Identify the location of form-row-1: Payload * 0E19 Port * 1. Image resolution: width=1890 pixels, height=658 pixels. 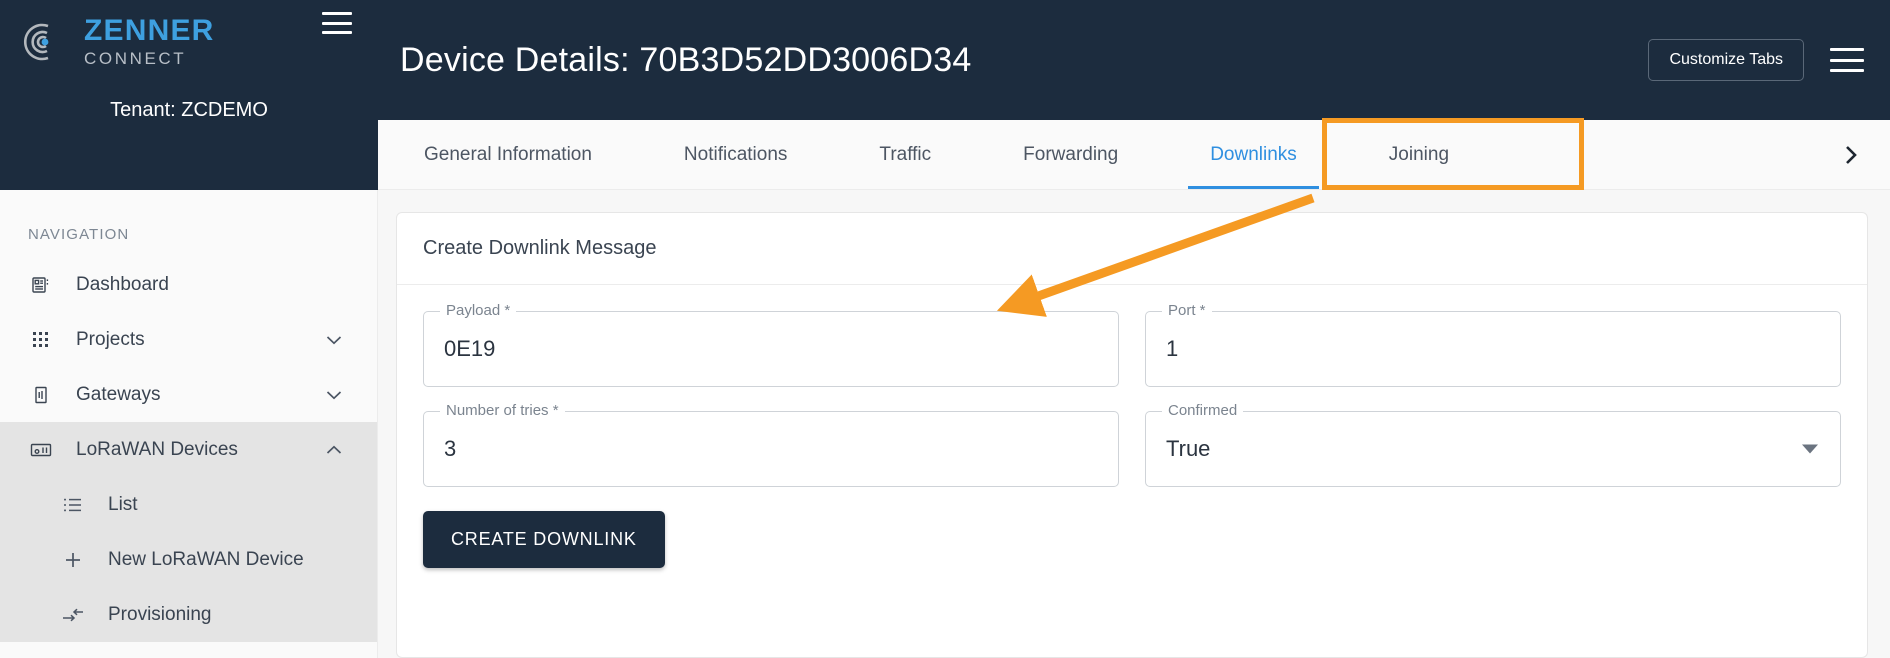
(1132, 344).